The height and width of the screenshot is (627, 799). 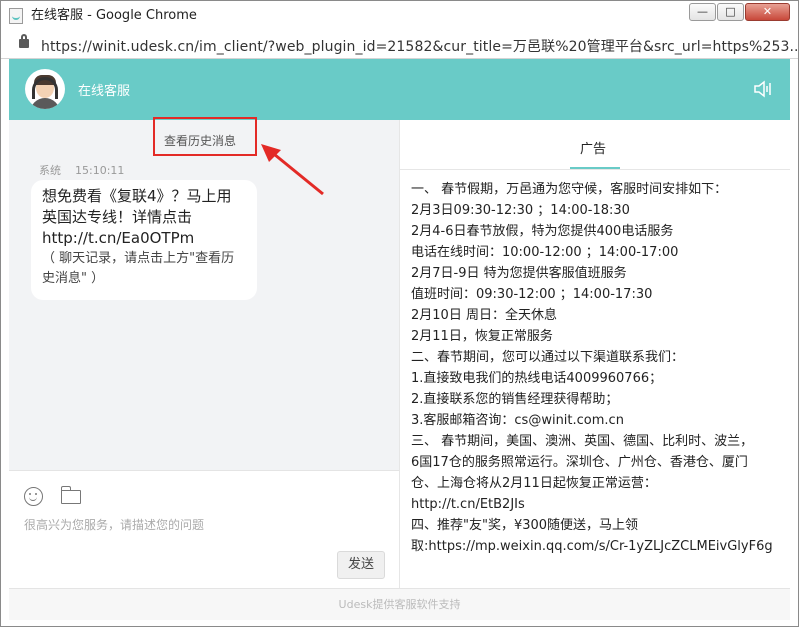 What do you see at coordinates (520, 210) in the screenshot?
I see `ad-line: 2月3日09:30-12:30 ；14:00-18:30` at bounding box center [520, 210].